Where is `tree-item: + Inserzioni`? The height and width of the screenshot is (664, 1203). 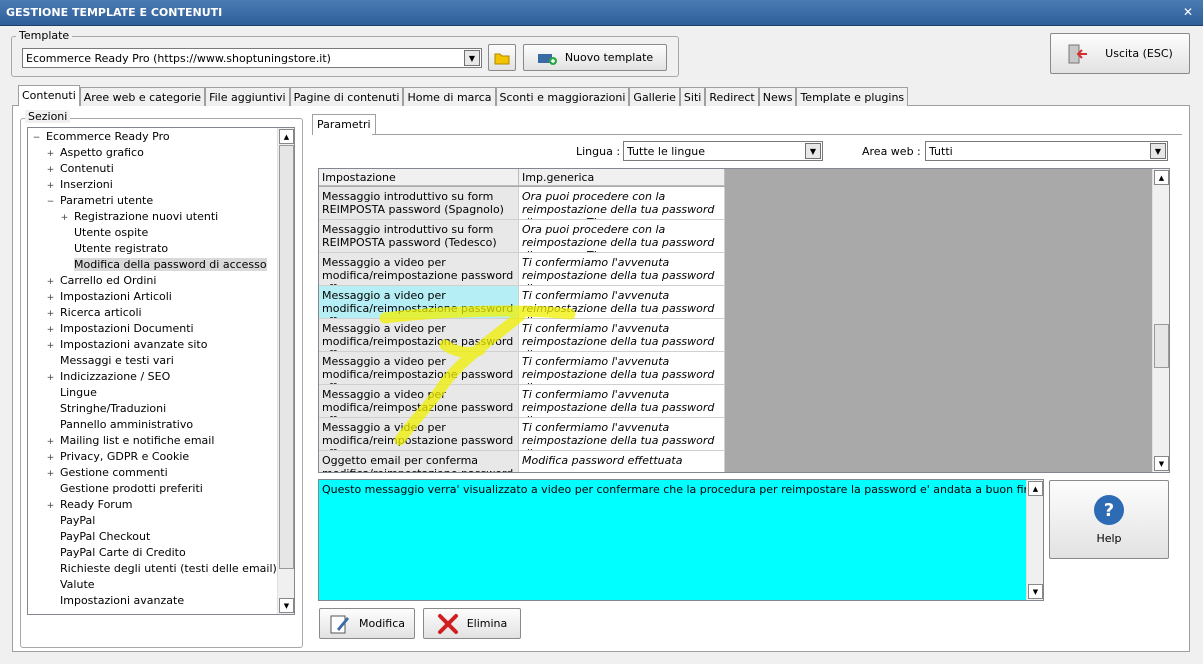
tree-item: + Inserzioni is located at coordinates (79, 185).